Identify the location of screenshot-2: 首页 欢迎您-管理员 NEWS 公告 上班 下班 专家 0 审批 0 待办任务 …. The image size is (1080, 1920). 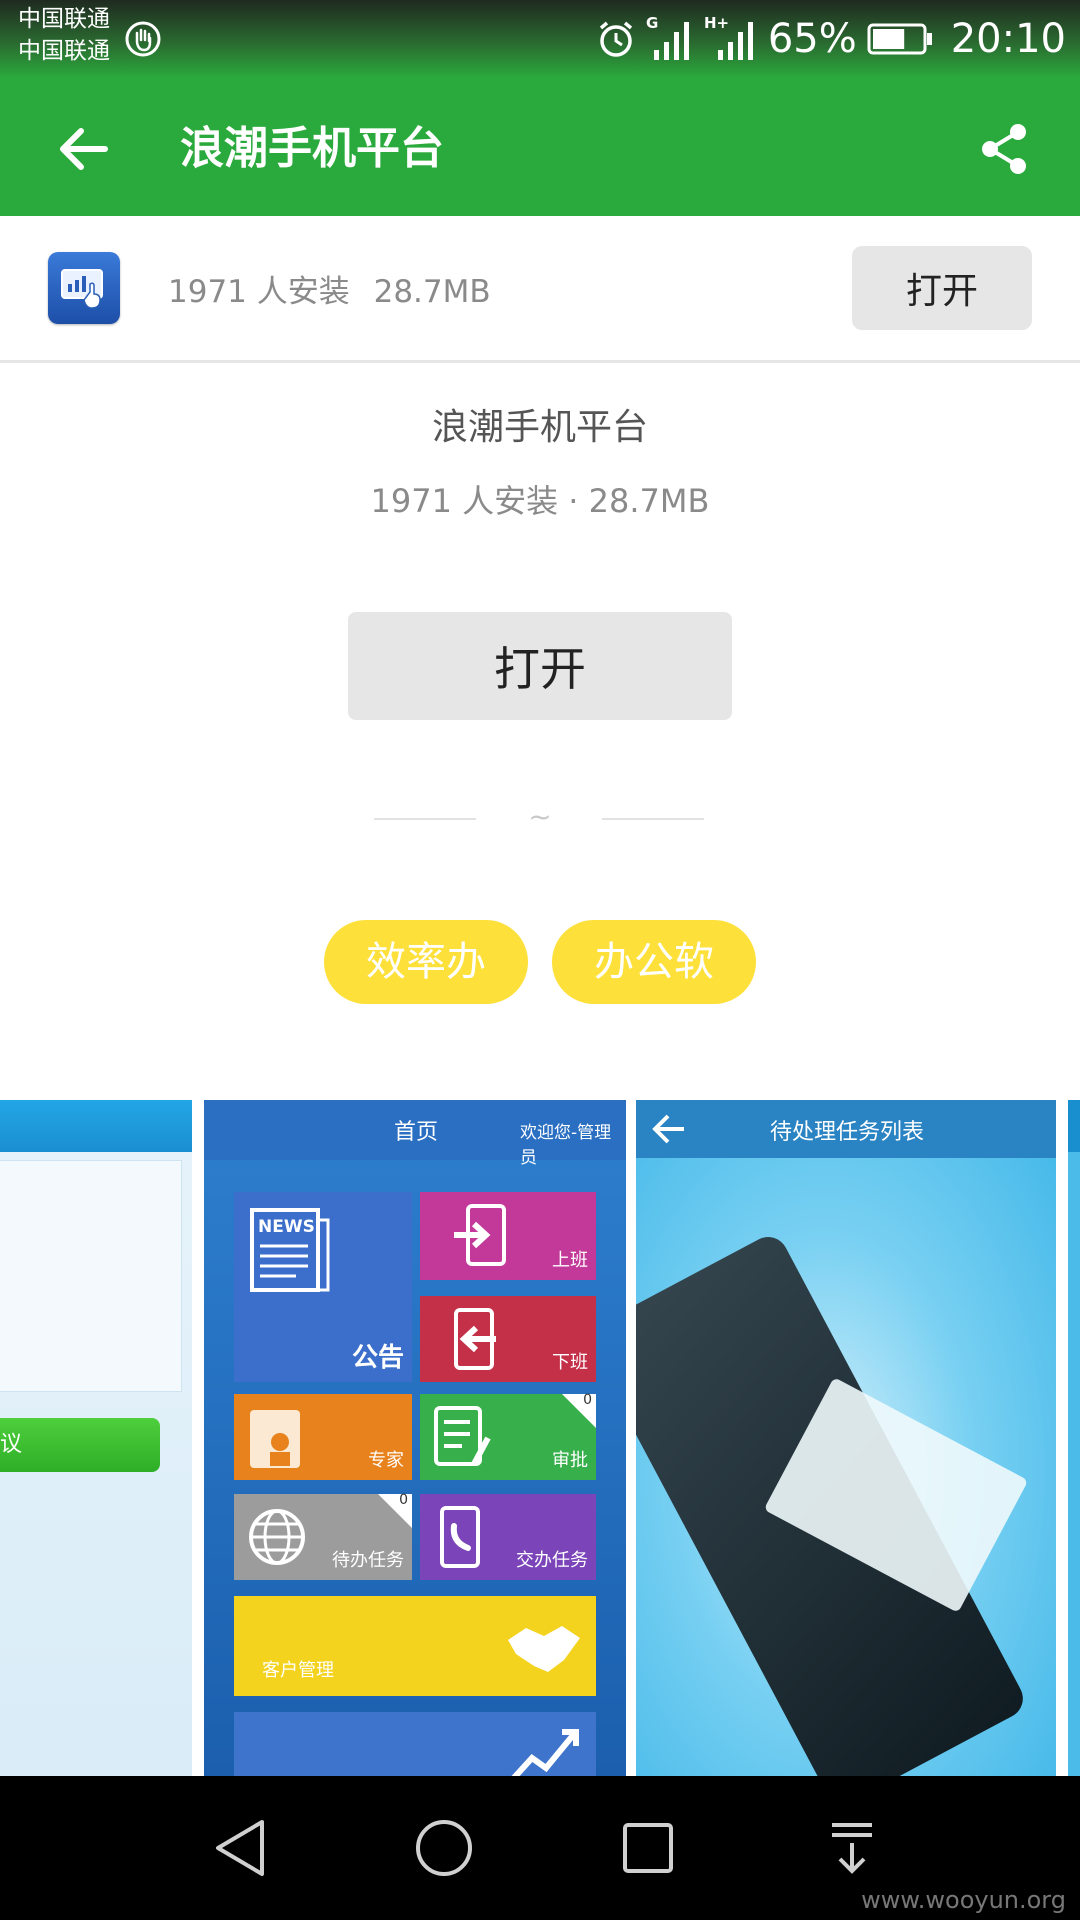
(415, 1438).